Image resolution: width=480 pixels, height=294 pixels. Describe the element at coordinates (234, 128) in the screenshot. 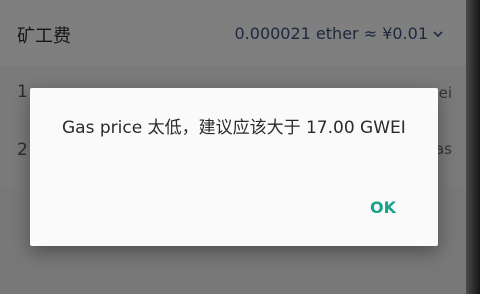

I see `alert-message: Gas price 太低，建议应该大于 17.00 GWEI` at that location.